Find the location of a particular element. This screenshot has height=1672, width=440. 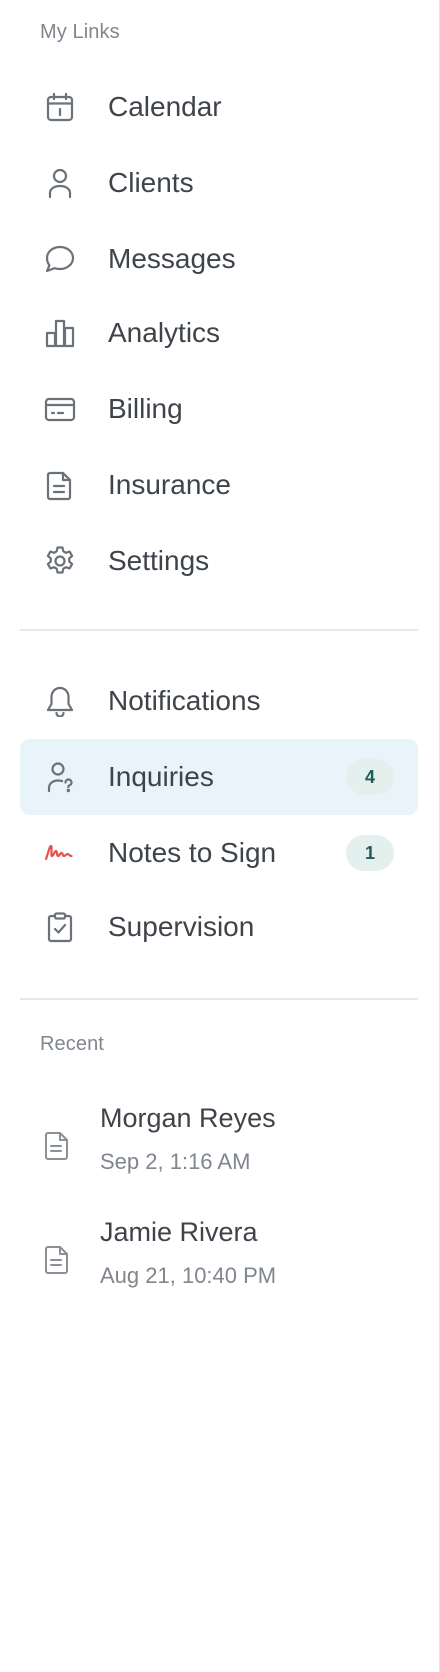

signature-icon is located at coordinates (60, 853).